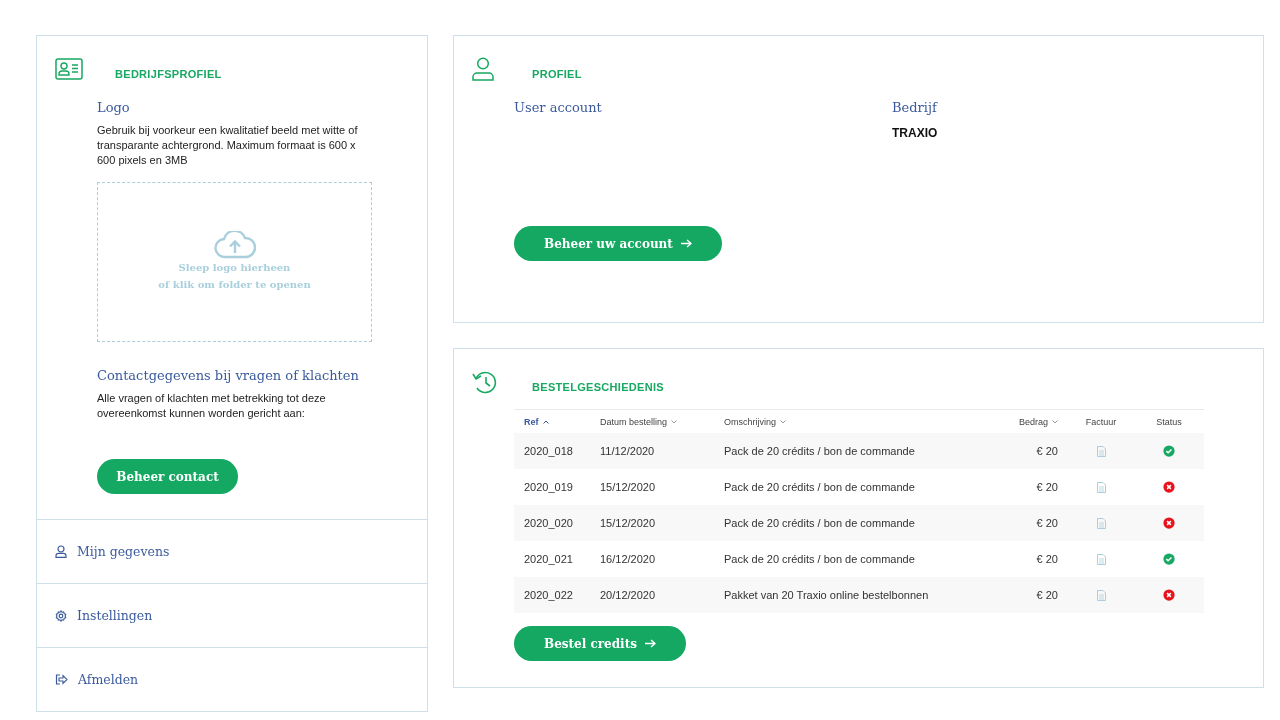  I want to click on section-title: PROFIEL, so click(557, 74).